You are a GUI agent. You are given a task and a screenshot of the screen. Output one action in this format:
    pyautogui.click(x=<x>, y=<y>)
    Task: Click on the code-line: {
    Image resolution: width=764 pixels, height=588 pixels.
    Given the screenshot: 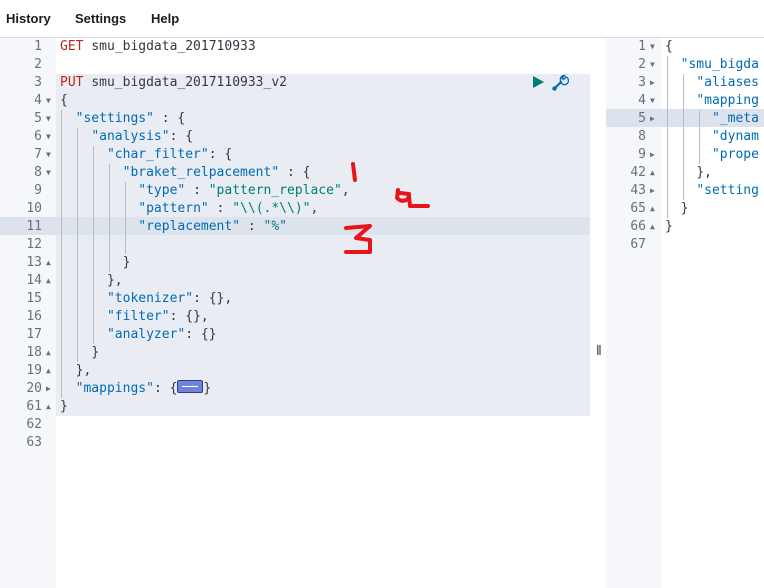 What is the action you would take?
    pyautogui.click(x=64, y=100)
    